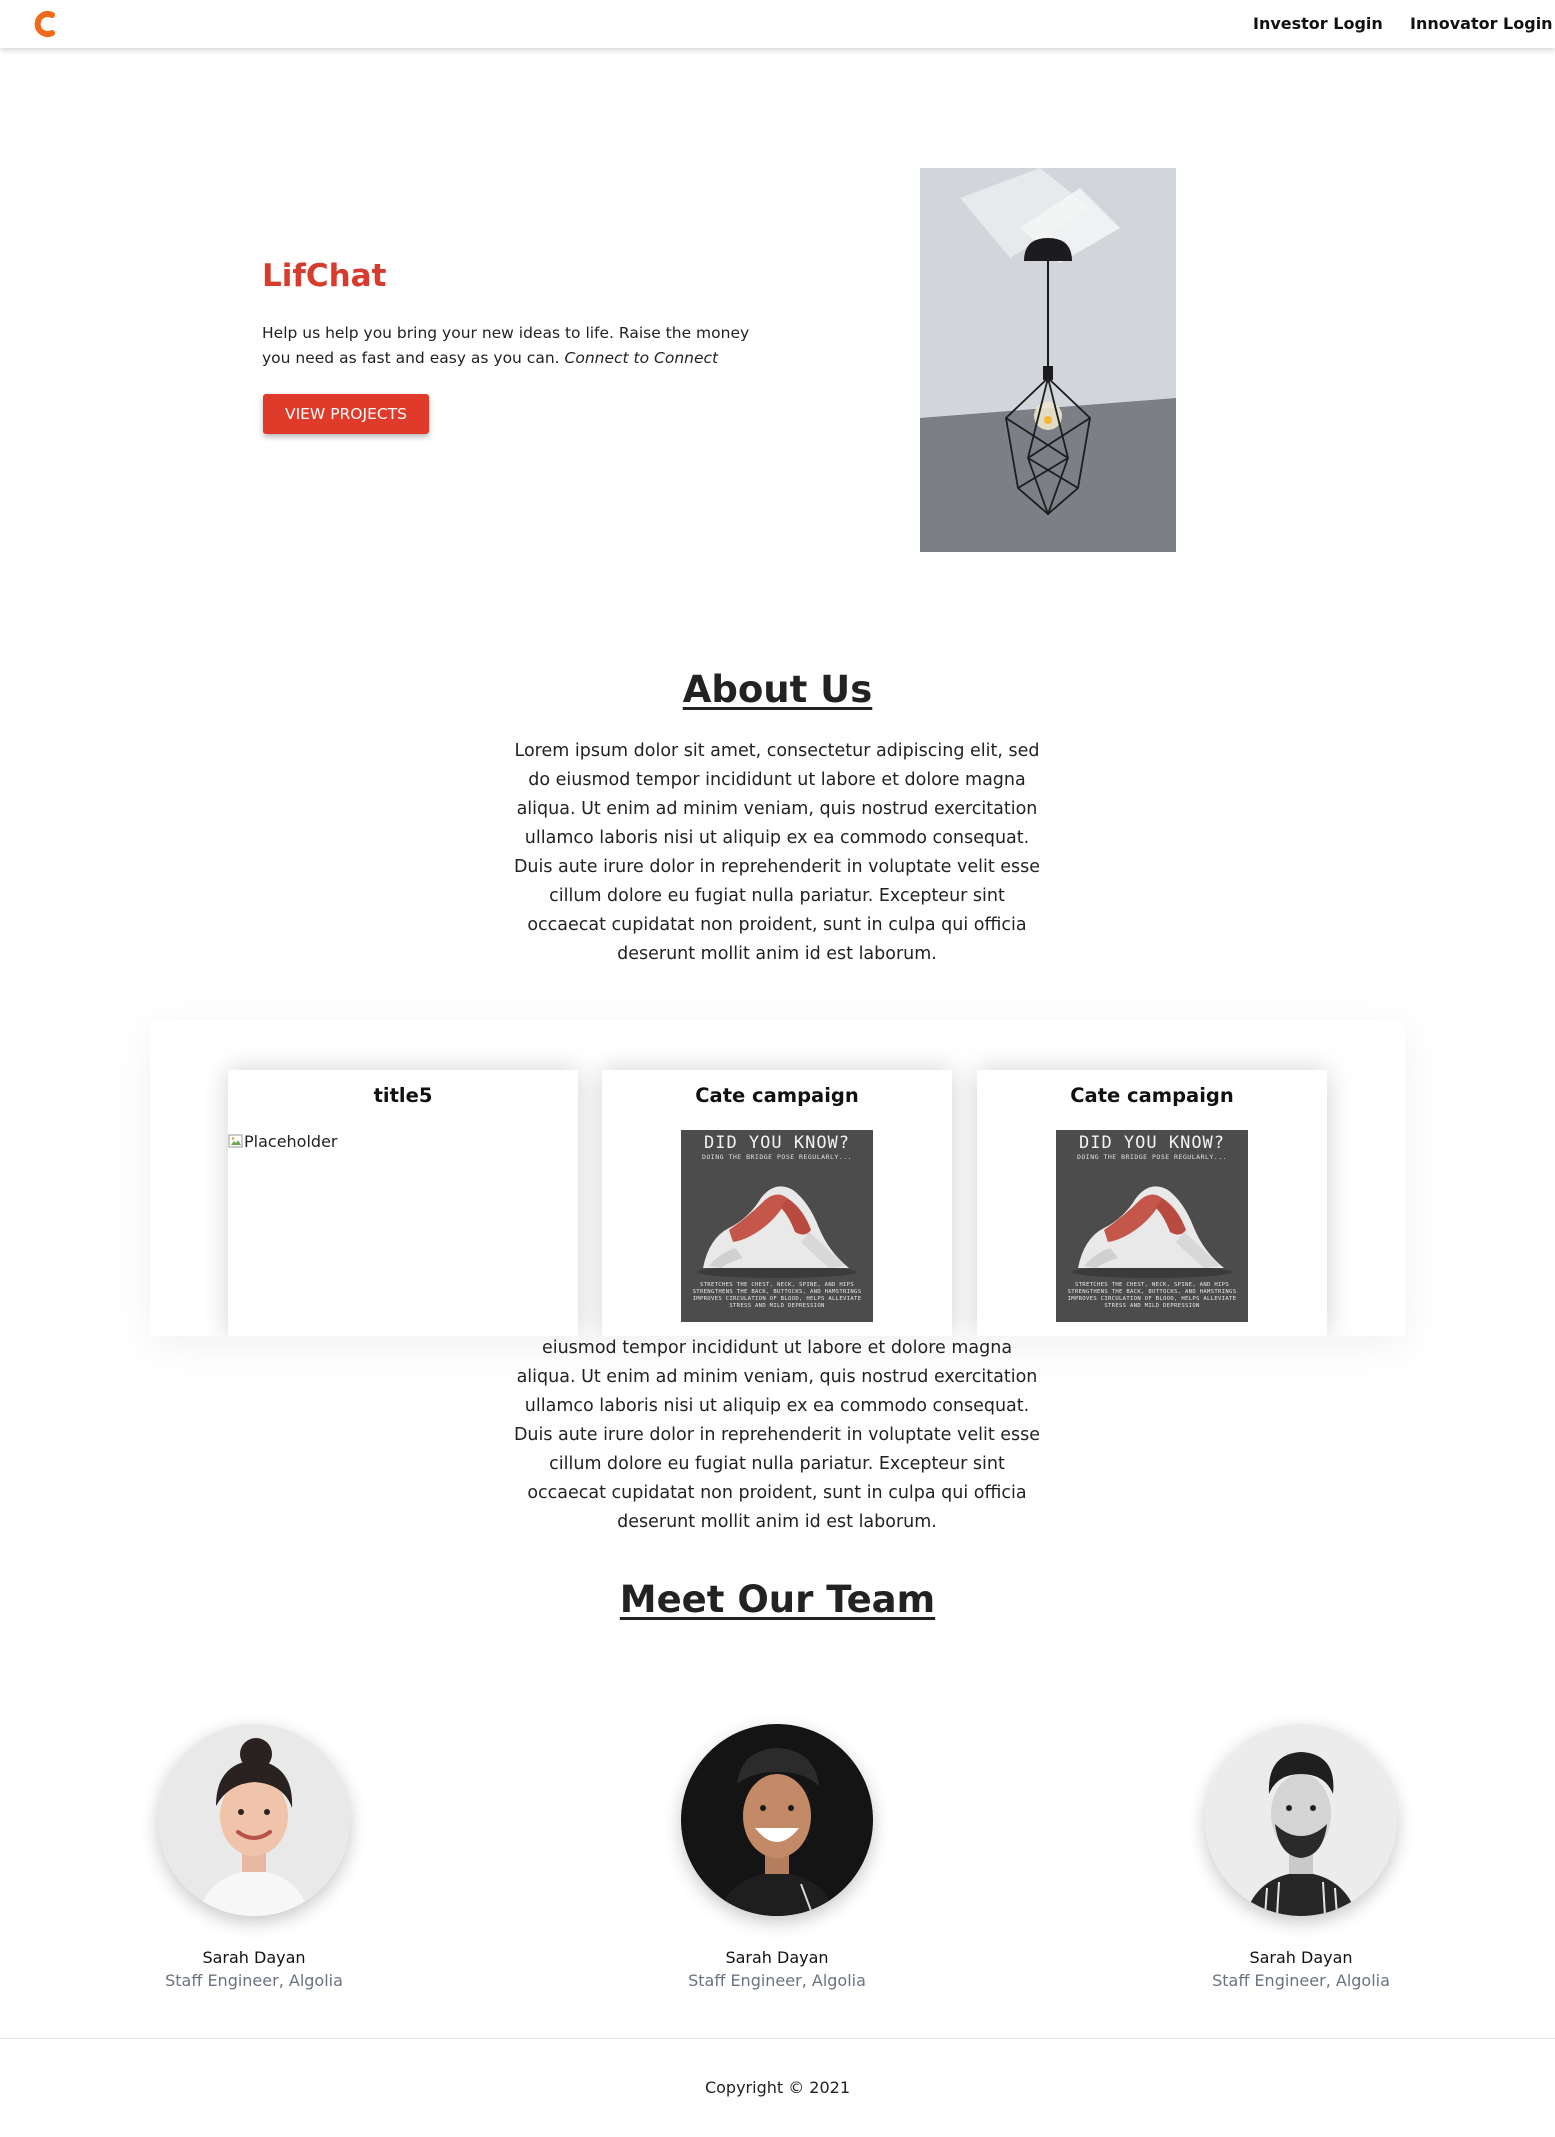 This screenshot has width=1555, height=2137. Describe the element at coordinates (777, 2038) in the screenshot. I see `footer-divider` at that location.